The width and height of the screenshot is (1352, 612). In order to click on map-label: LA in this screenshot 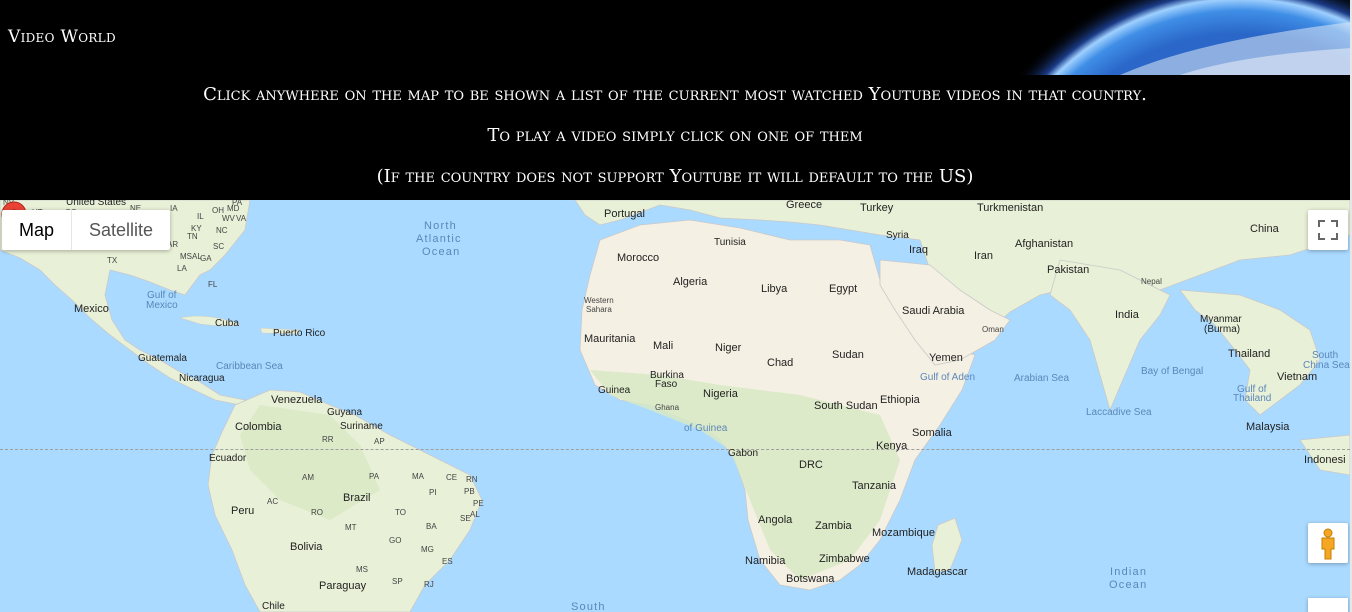, I will do `click(182, 268)`.